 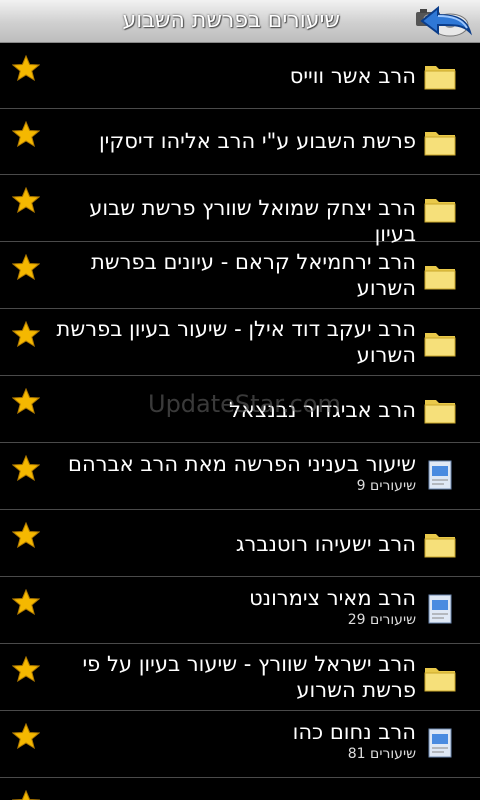 What do you see at coordinates (257, 141) in the screenshot?
I see `item-title: פרשת השבוע ע"י הרב אליהו דיסקין` at bounding box center [257, 141].